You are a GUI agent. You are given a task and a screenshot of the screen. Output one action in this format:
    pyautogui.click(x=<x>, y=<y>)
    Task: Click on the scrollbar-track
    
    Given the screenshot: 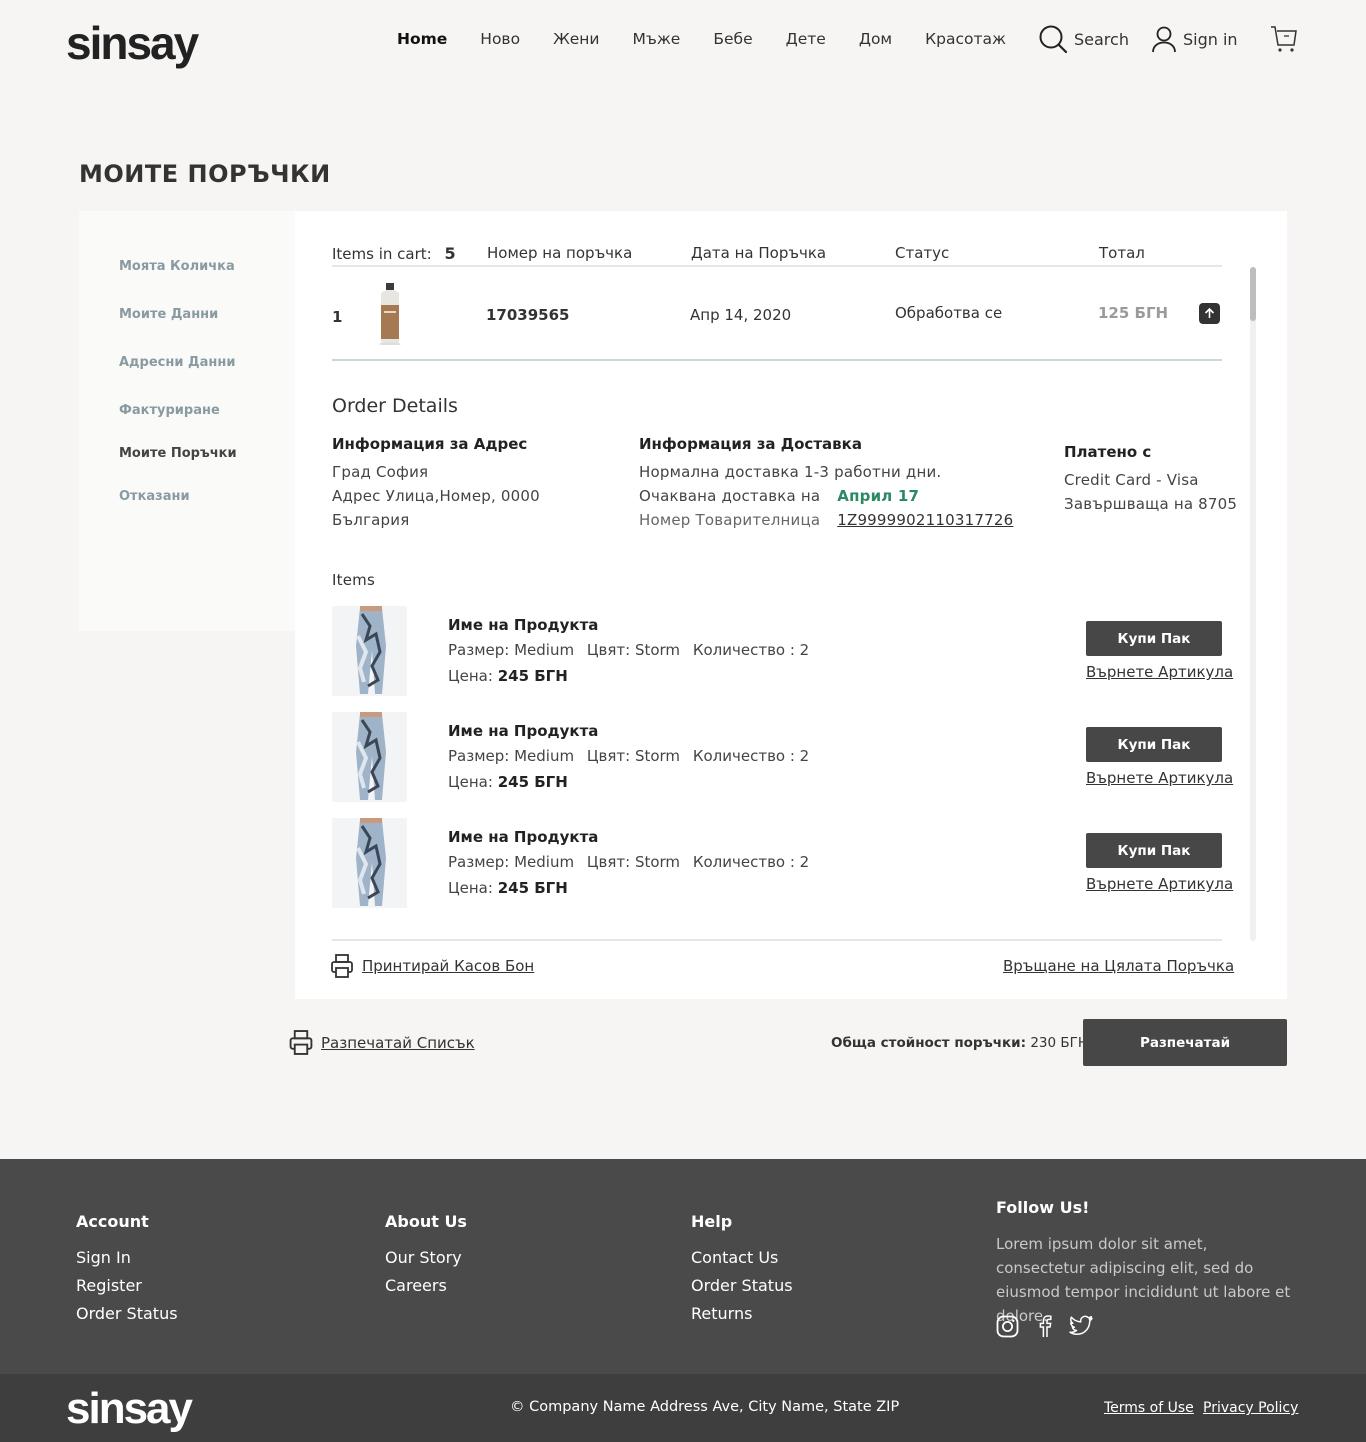 What is the action you would take?
    pyautogui.click(x=1253, y=604)
    